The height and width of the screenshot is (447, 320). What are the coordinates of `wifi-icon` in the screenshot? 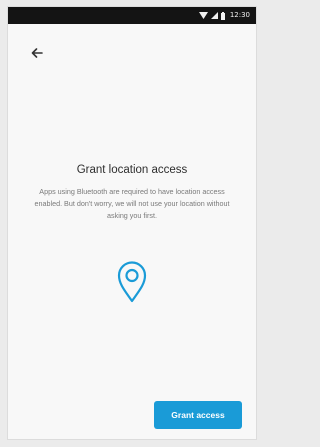 It's located at (203, 15).